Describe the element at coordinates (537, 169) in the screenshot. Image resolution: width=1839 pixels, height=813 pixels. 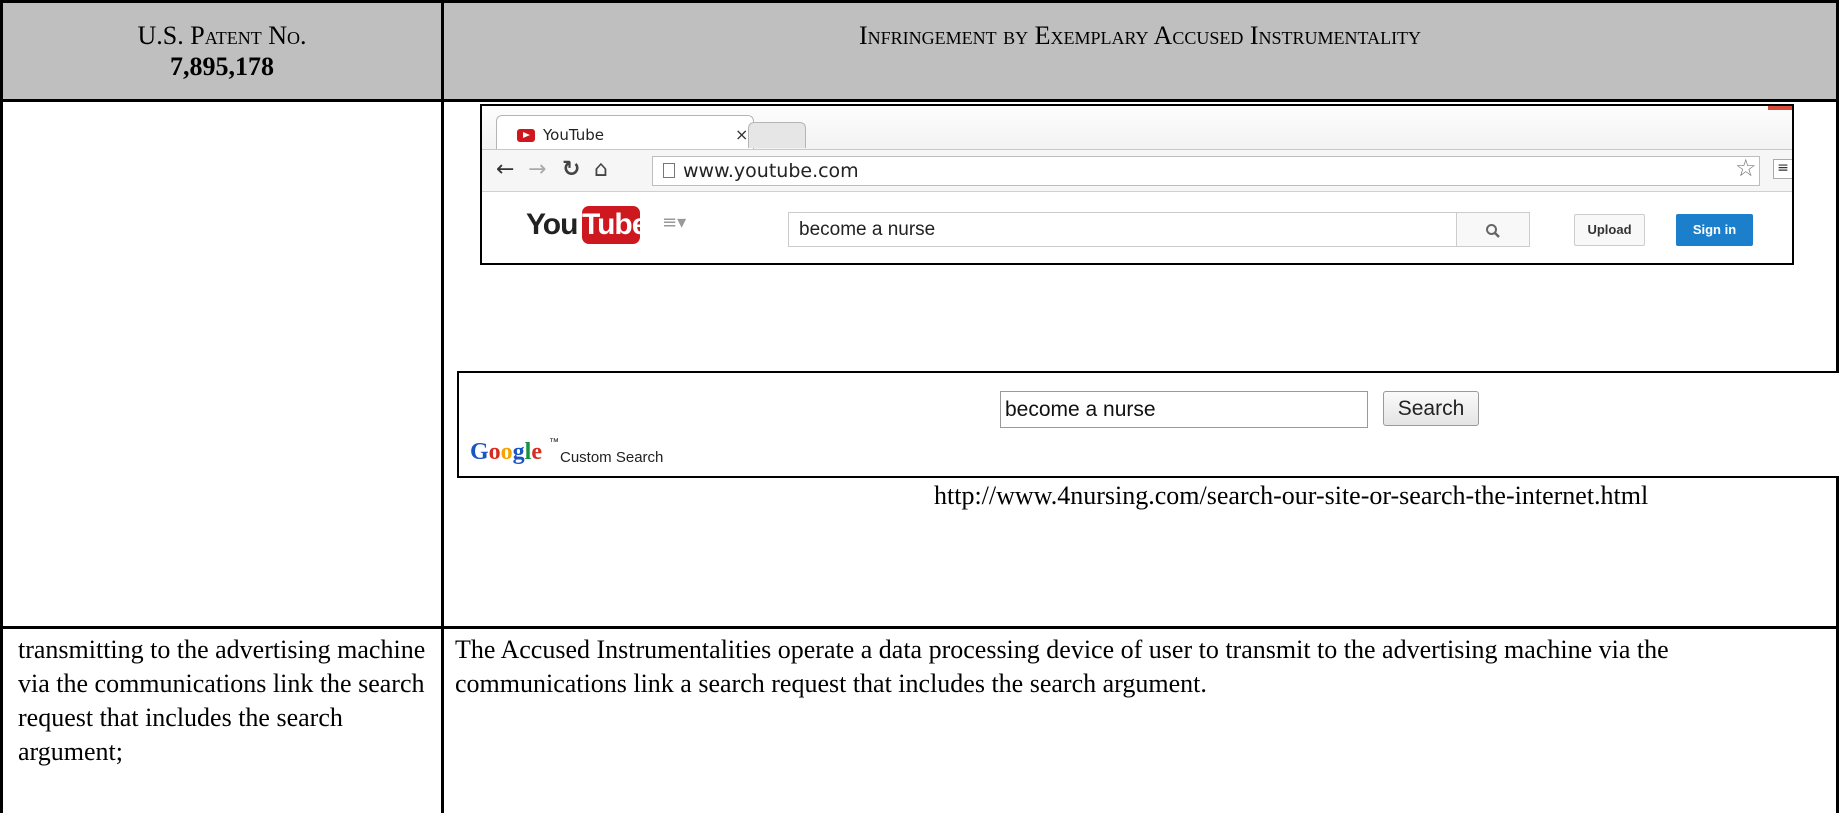
I see `forward-arrow-icon: →` at that location.